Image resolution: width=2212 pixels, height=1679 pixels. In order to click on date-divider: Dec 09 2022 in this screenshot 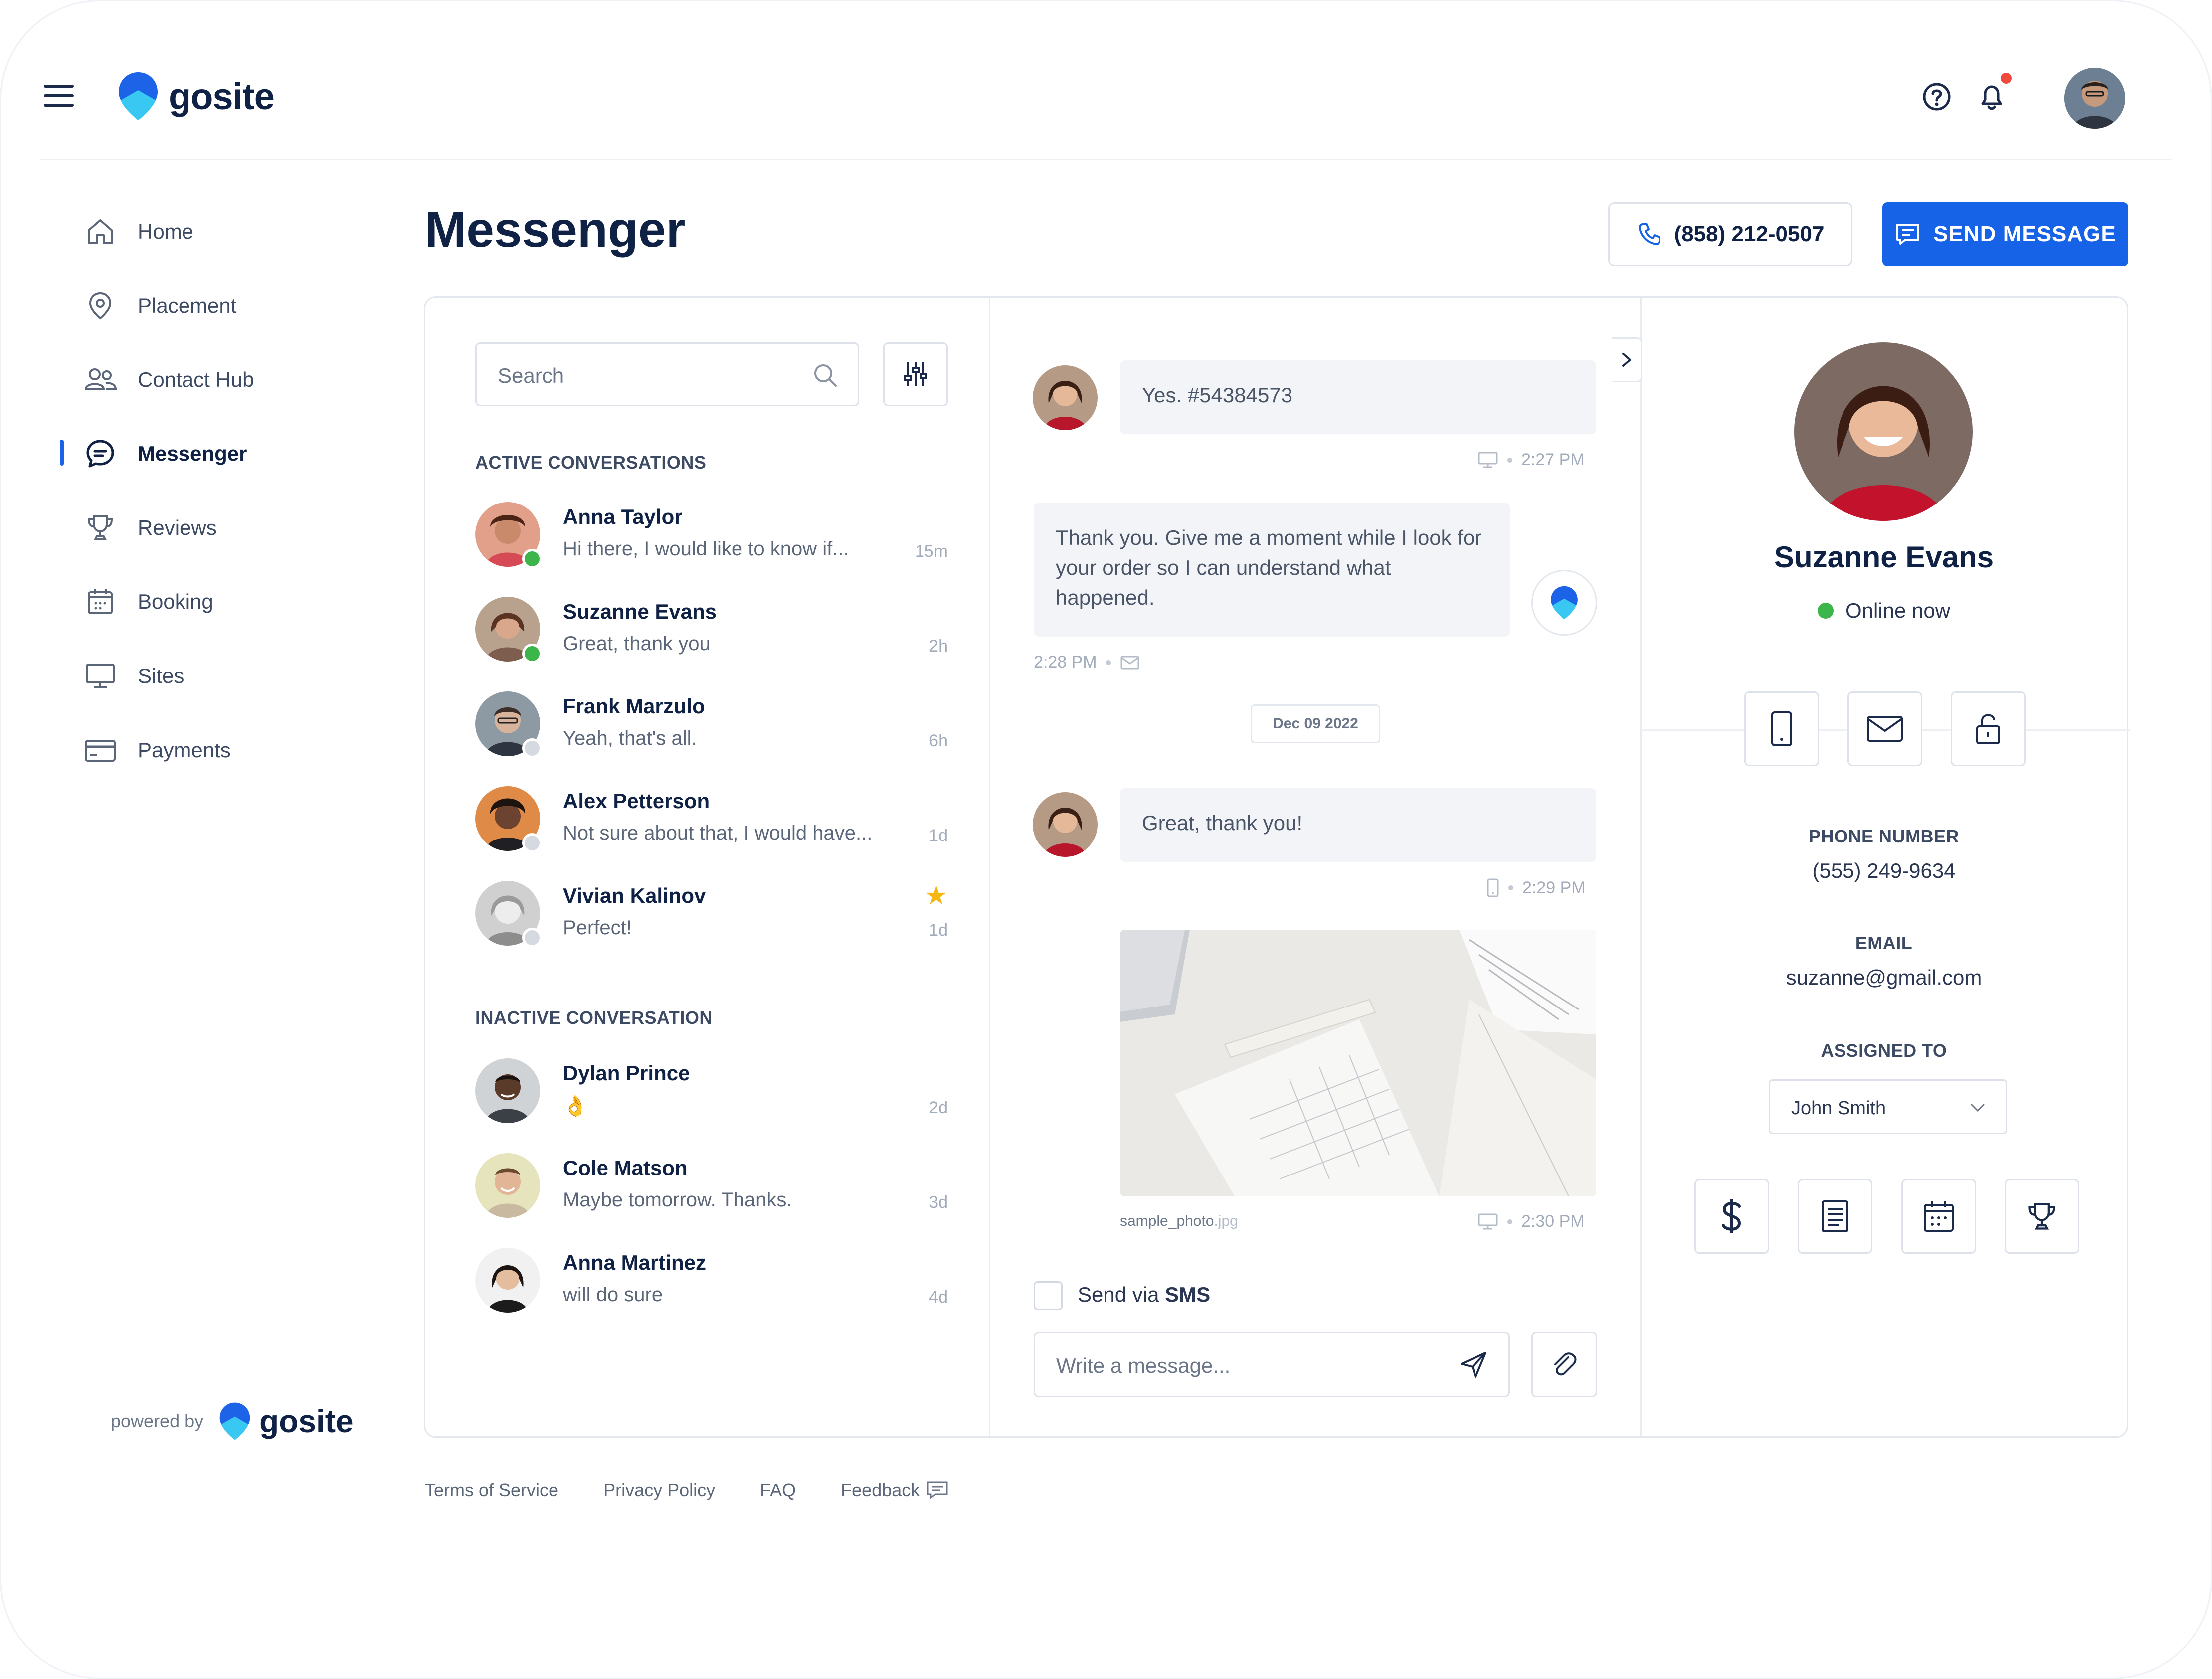, I will do `click(1315, 723)`.